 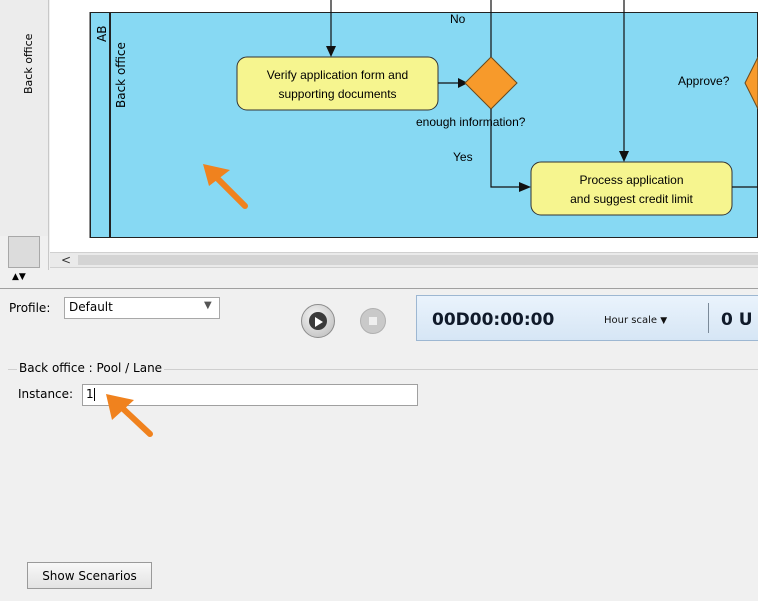 What do you see at coordinates (493, 320) in the screenshot?
I see `timer-display: 00D00:00:00` at bounding box center [493, 320].